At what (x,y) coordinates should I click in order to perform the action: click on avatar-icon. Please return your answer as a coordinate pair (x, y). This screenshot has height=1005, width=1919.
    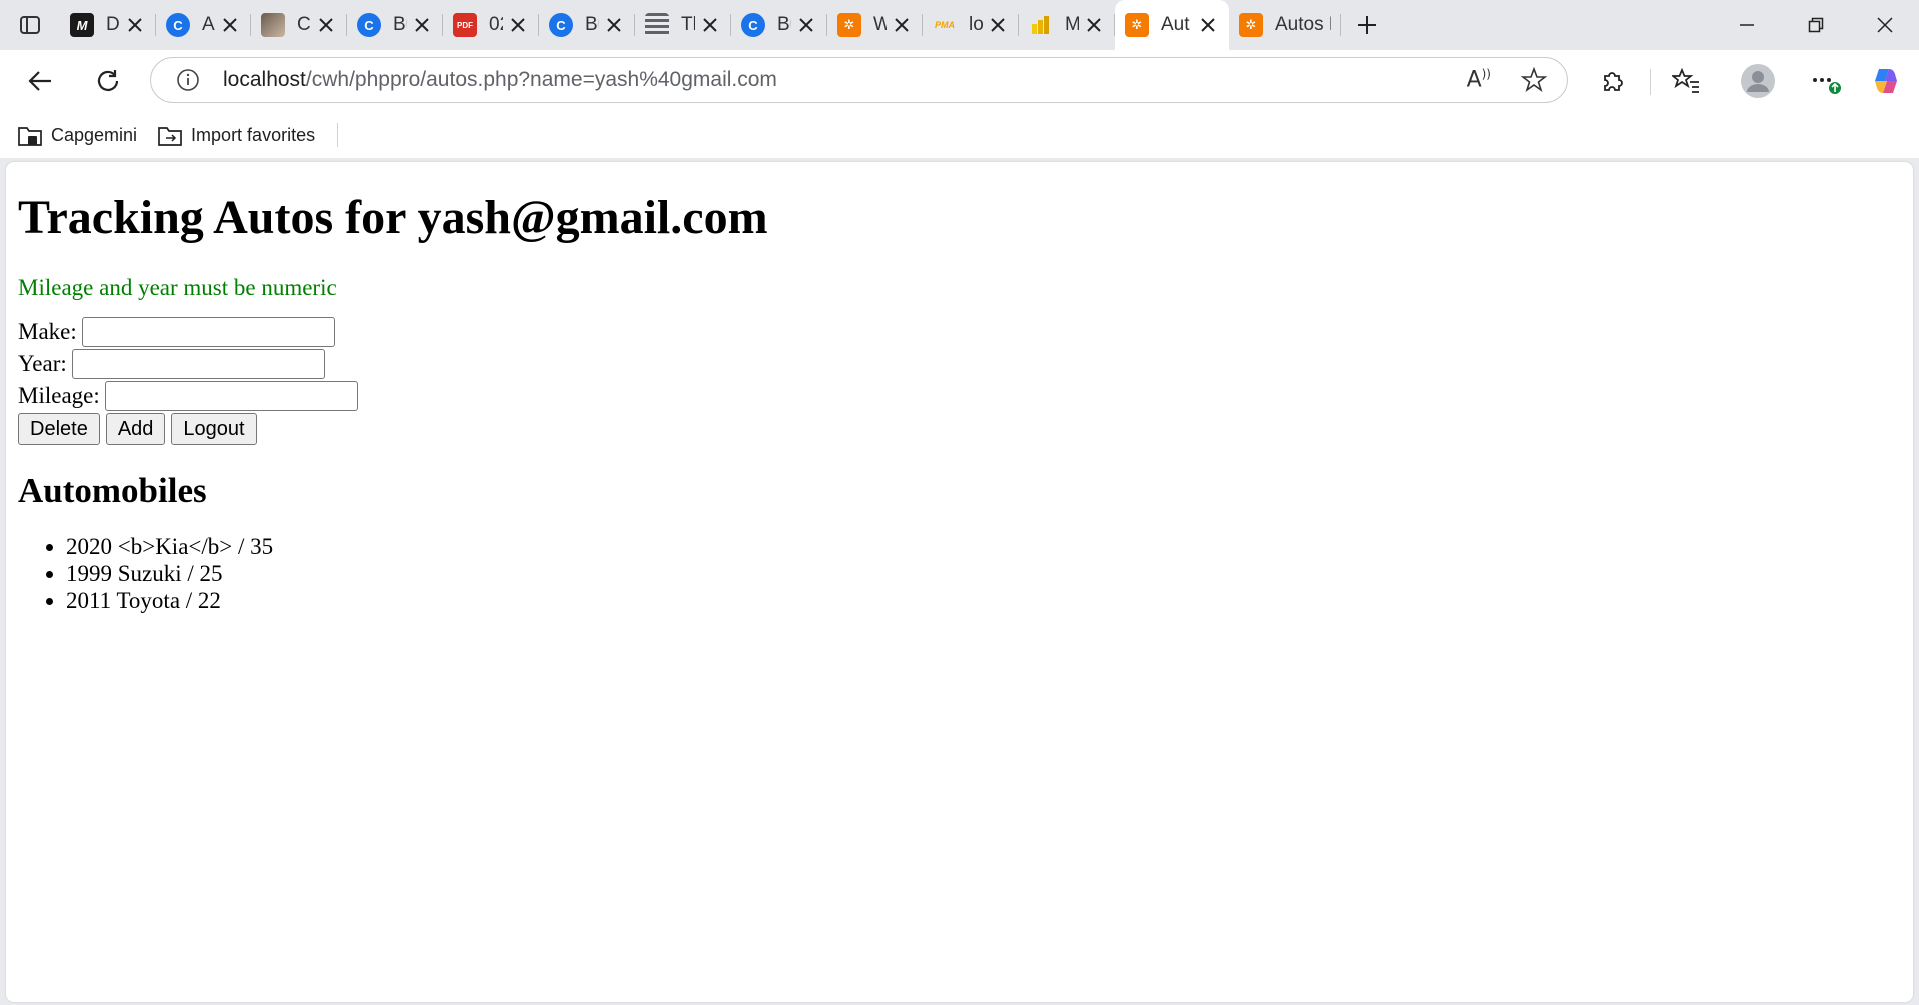
    Looking at the image, I should click on (1758, 81).